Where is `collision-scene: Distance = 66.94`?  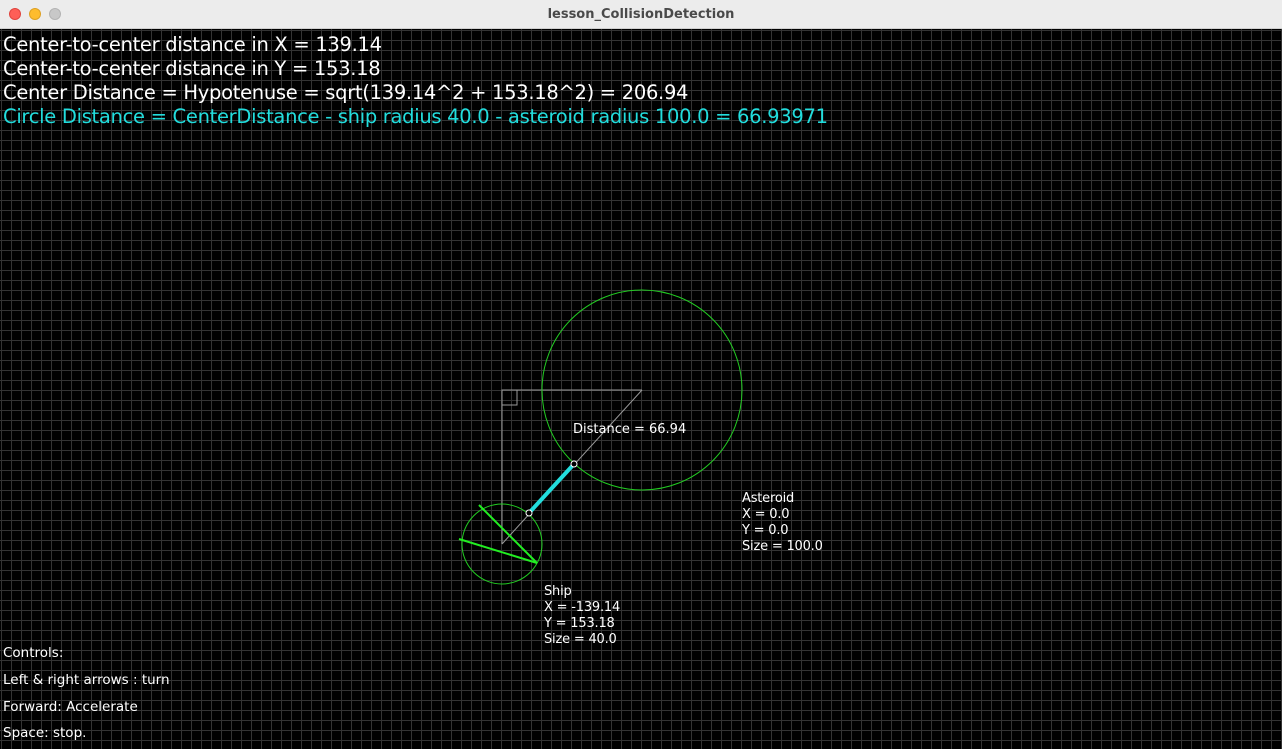
collision-scene: Distance = 66.94 is located at coordinates (600, 437).